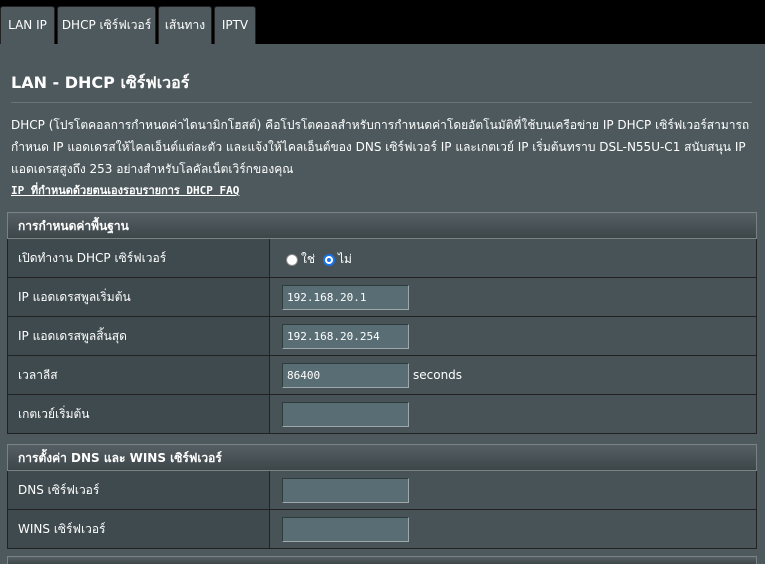 The width and height of the screenshot is (765, 564). Describe the element at coordinates (345, 414) in the screenshot. I see `default-gateway-input` at that location.